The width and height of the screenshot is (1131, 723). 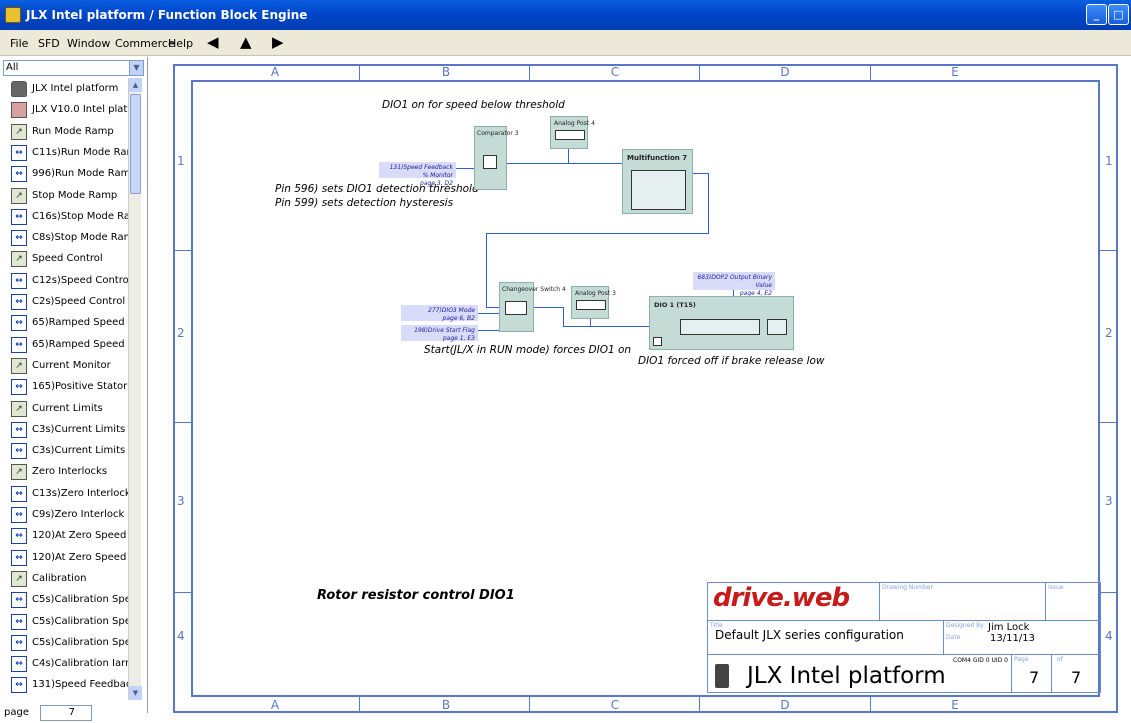 I want to click on page-spinner: 7, so click(x=66, y=713).